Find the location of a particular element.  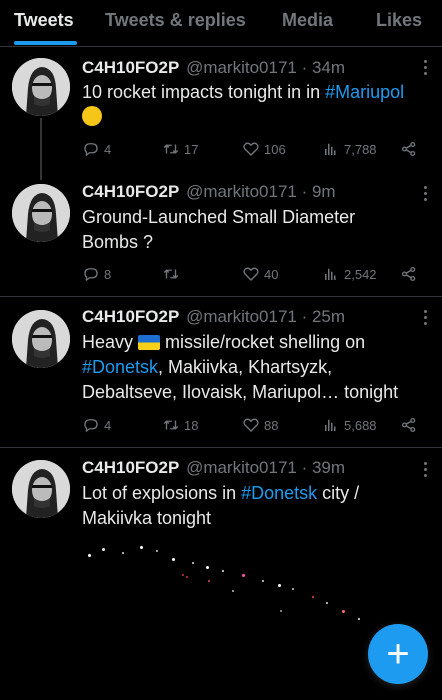

views-button: 7,788 is located at coordinates (349, 149).